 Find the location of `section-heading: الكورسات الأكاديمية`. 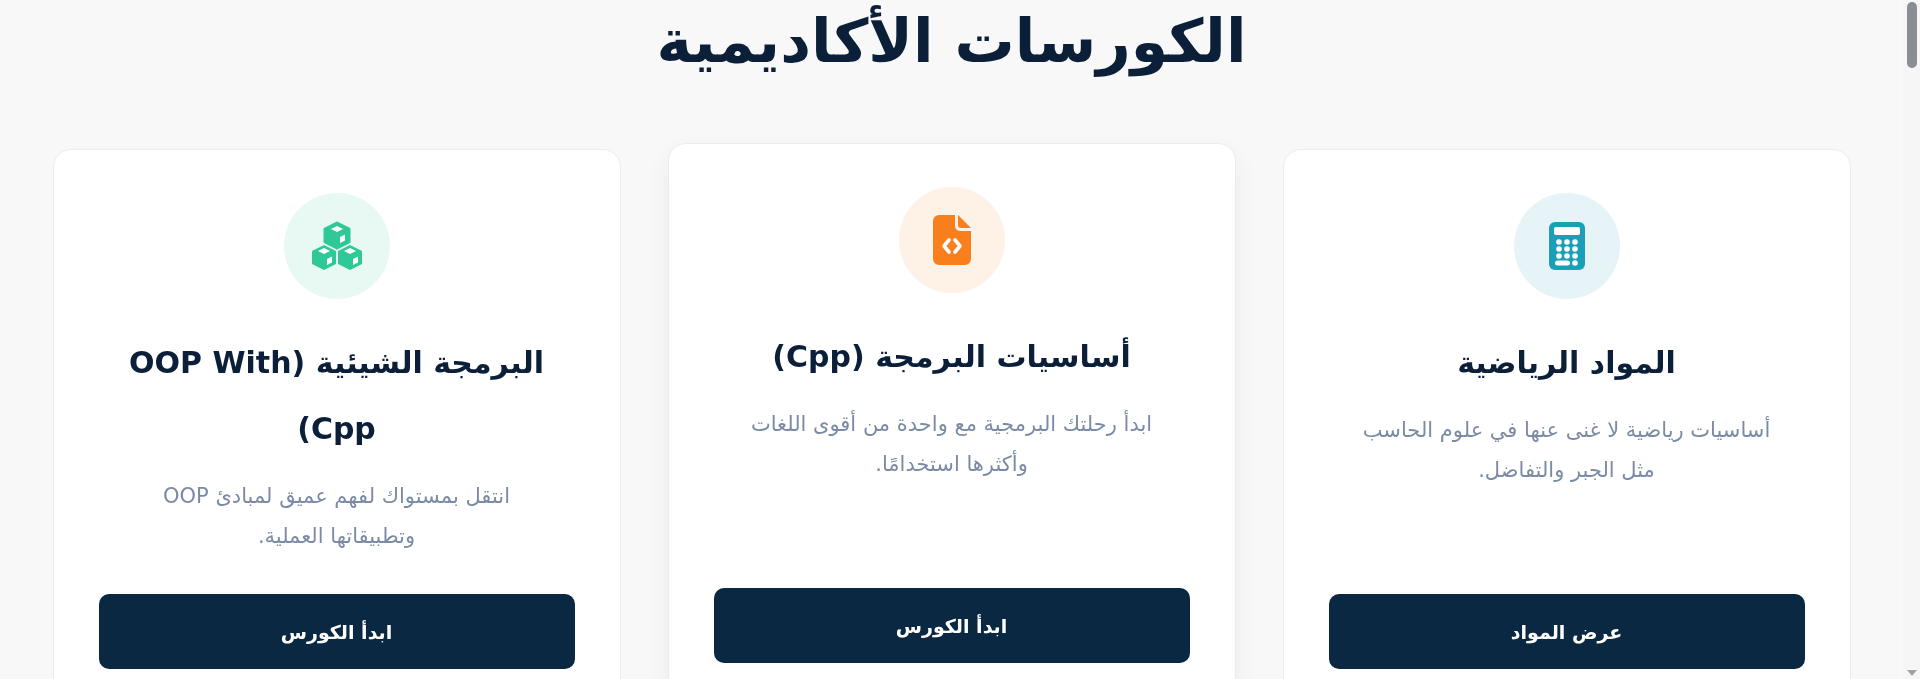

section-heading: الكورسات الأكاديمية is located at coordinates (951, 40).